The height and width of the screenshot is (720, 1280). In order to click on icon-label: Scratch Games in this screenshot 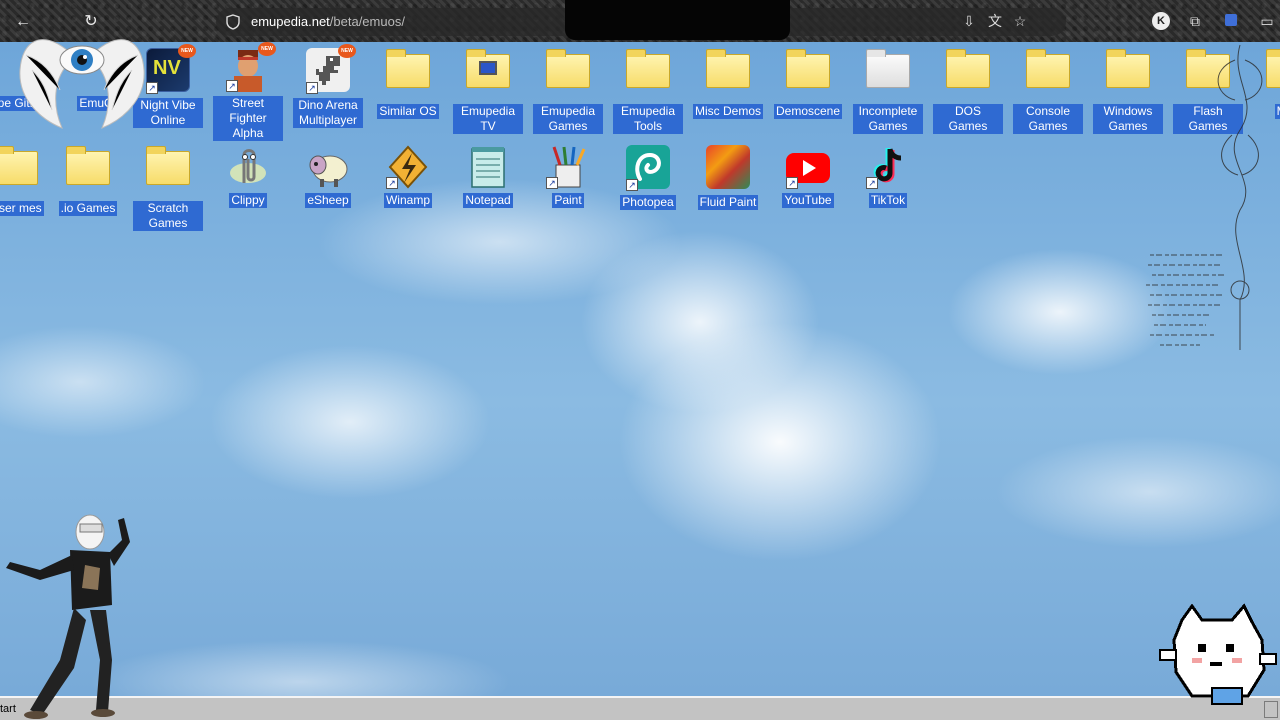, I will do `click(168, 216)`.